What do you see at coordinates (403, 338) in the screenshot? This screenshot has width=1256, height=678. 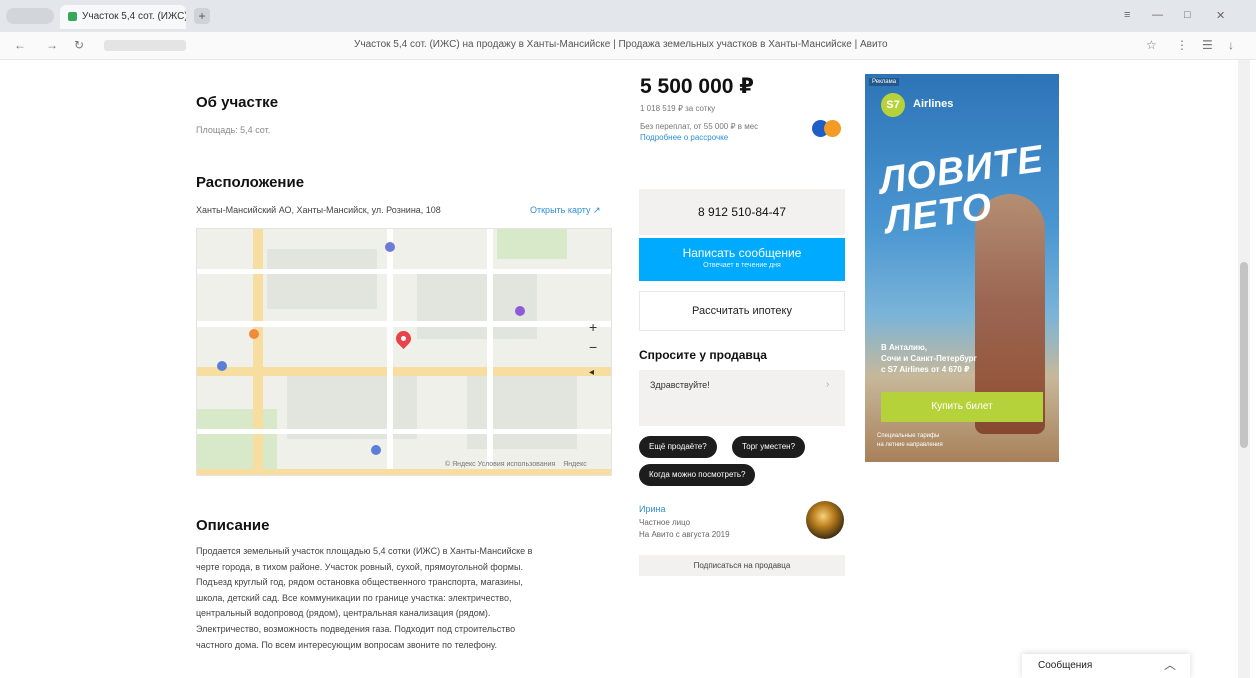 I see `location-pin-icon` at bounding box center [403, 338].